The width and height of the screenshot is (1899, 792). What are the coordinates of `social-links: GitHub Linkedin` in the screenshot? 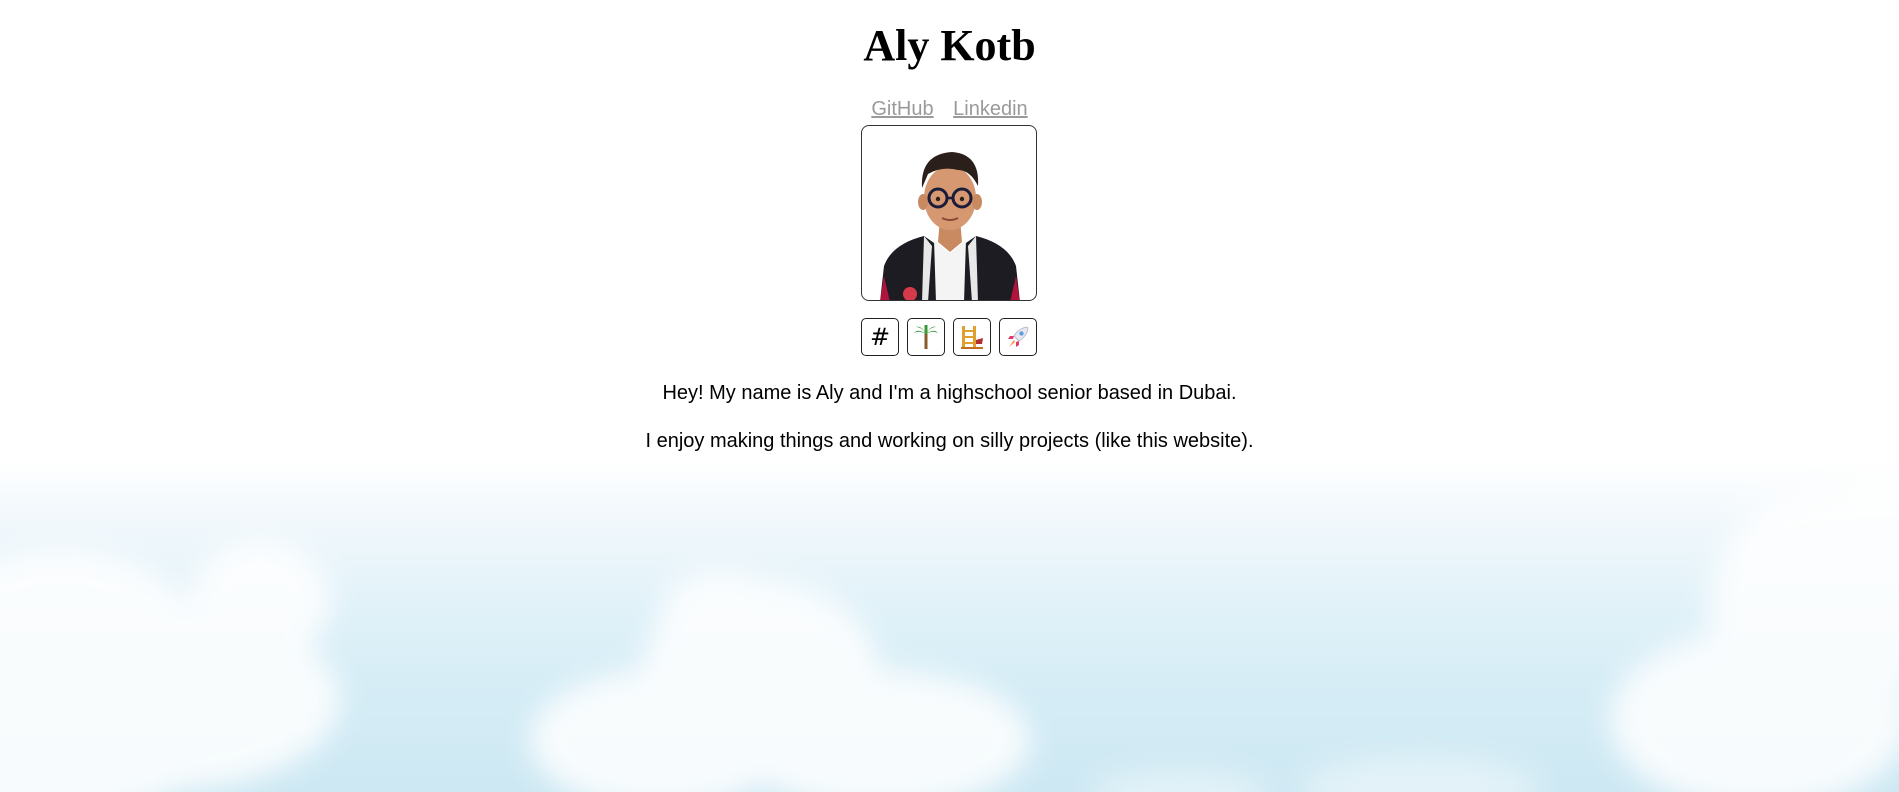 It's located at (949, 109).